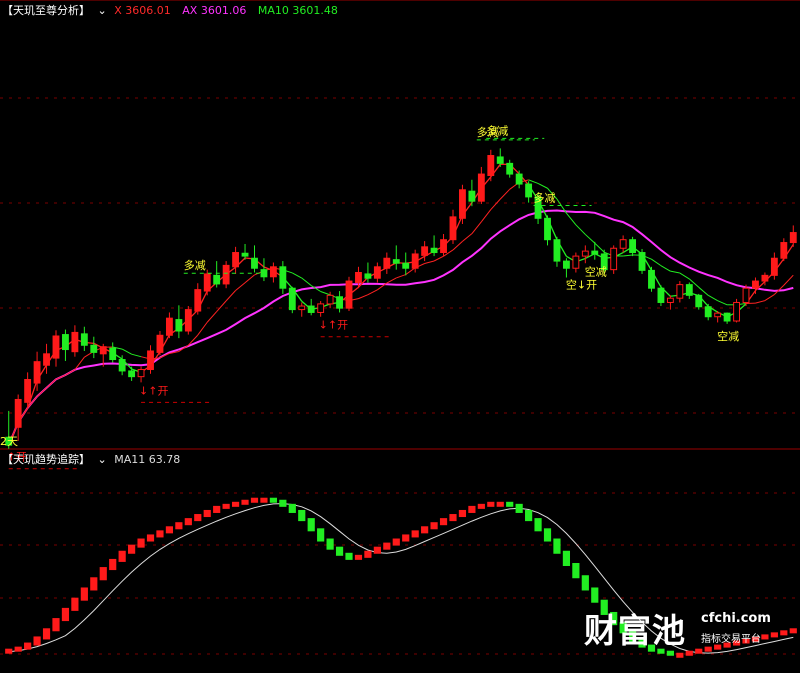  I want to click on x-label: X, so click(118, 10).